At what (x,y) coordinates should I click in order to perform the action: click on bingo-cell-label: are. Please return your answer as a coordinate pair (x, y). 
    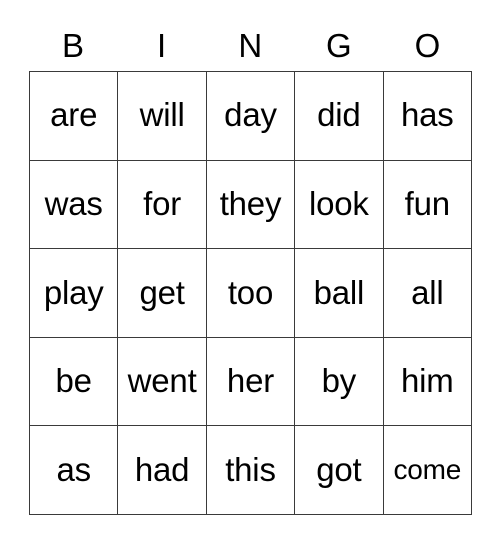
    Looking at the image, I should click on (74, 115).